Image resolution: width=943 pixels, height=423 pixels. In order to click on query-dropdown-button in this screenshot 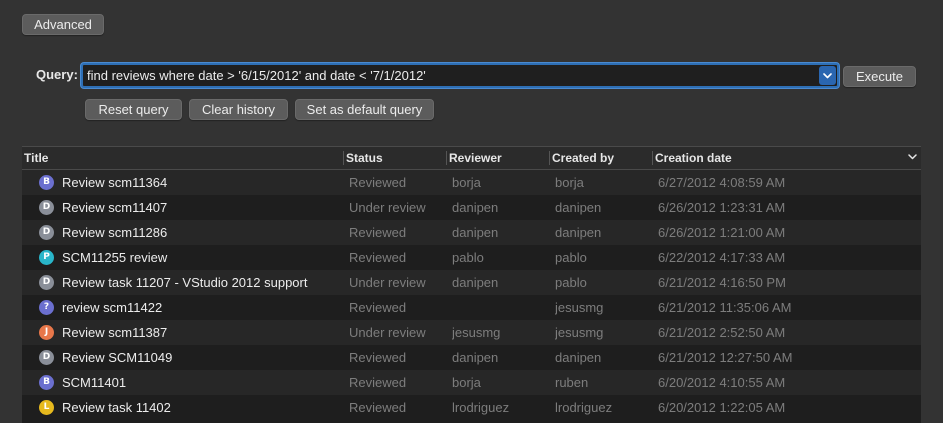, I will do `click(827, 75)`.